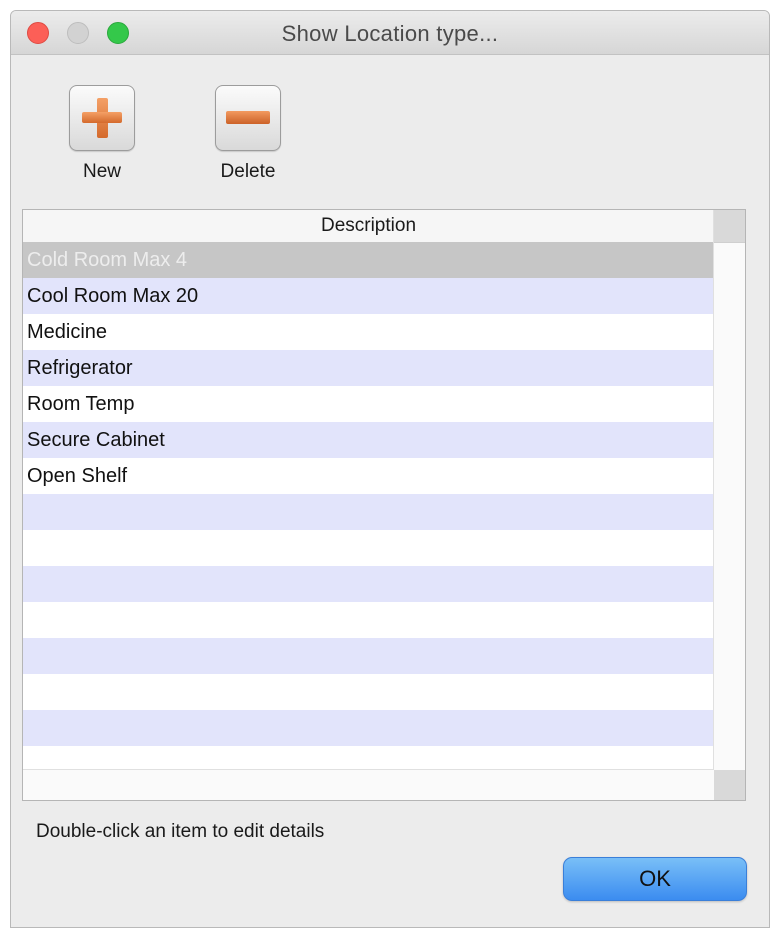 This screenshot has width=775, height=934. I want to click on header-corner, so click(729, 226).